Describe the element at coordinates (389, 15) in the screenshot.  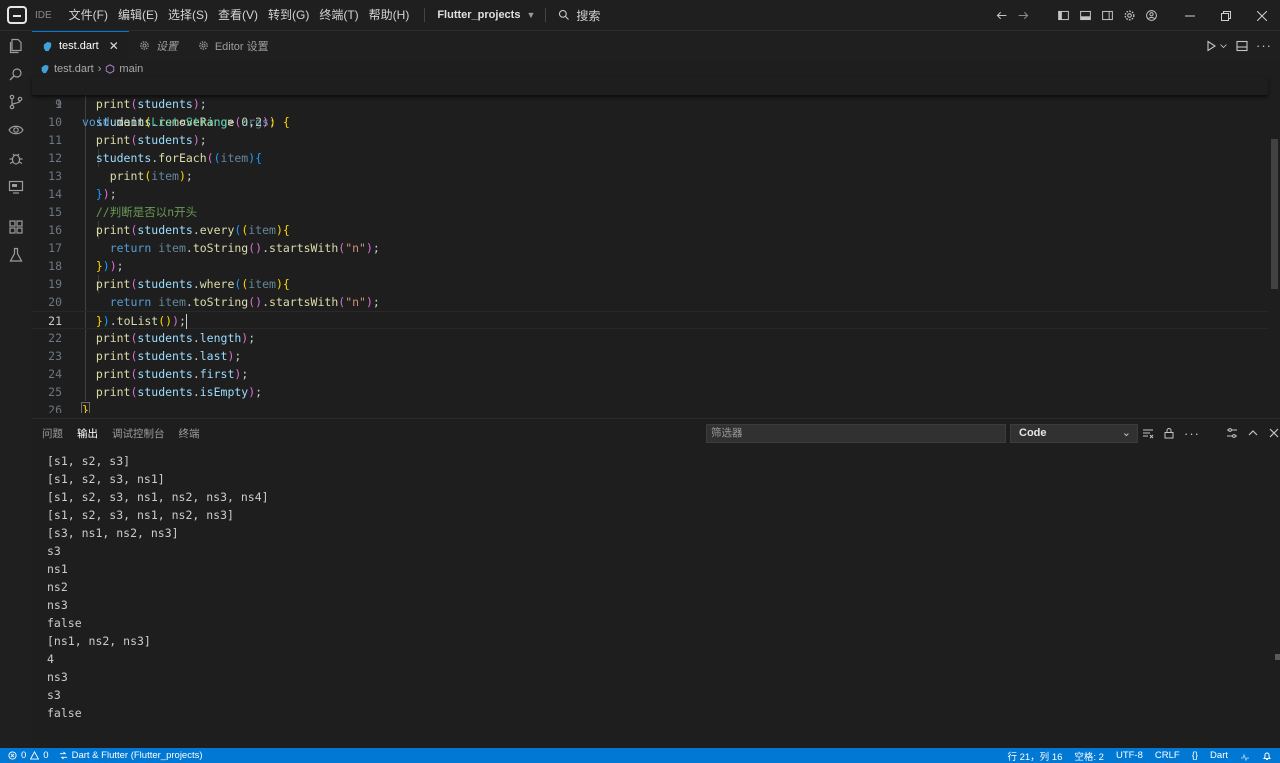
I see `menu-help: 帮助(H)` at that location.